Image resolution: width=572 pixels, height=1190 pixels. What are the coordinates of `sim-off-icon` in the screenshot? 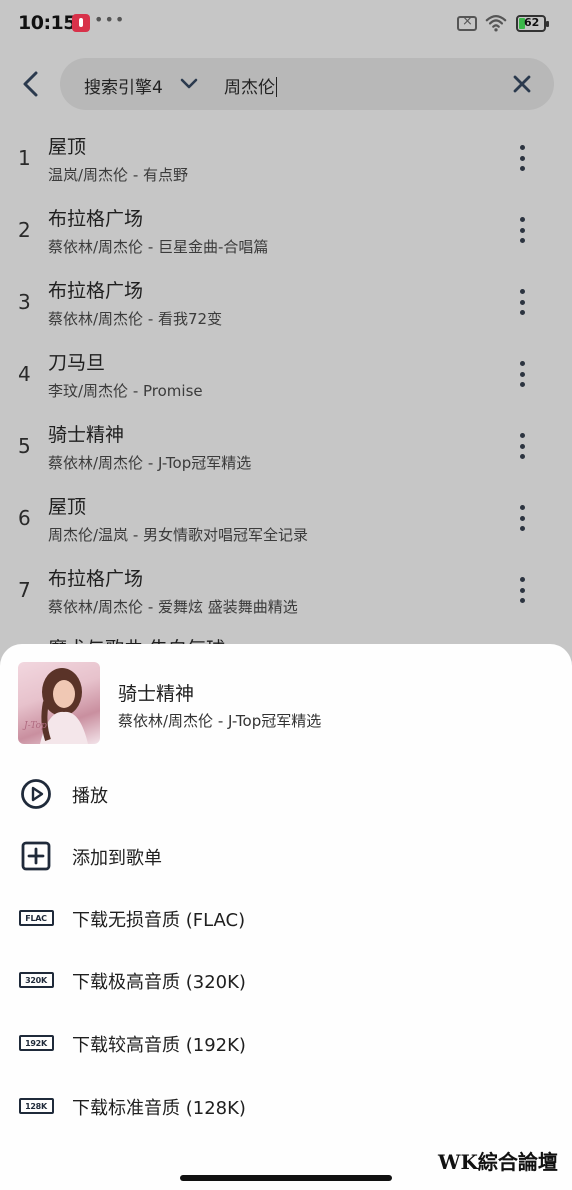 It's located at (467, 22).